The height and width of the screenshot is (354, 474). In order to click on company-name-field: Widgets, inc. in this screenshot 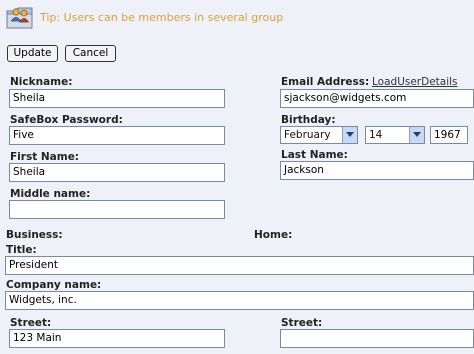, I will do `click(239, 300)`.